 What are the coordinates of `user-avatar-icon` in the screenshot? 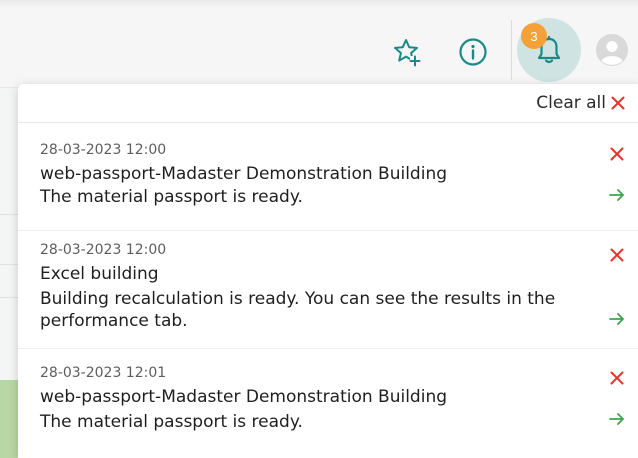 It's located at (612, 50).